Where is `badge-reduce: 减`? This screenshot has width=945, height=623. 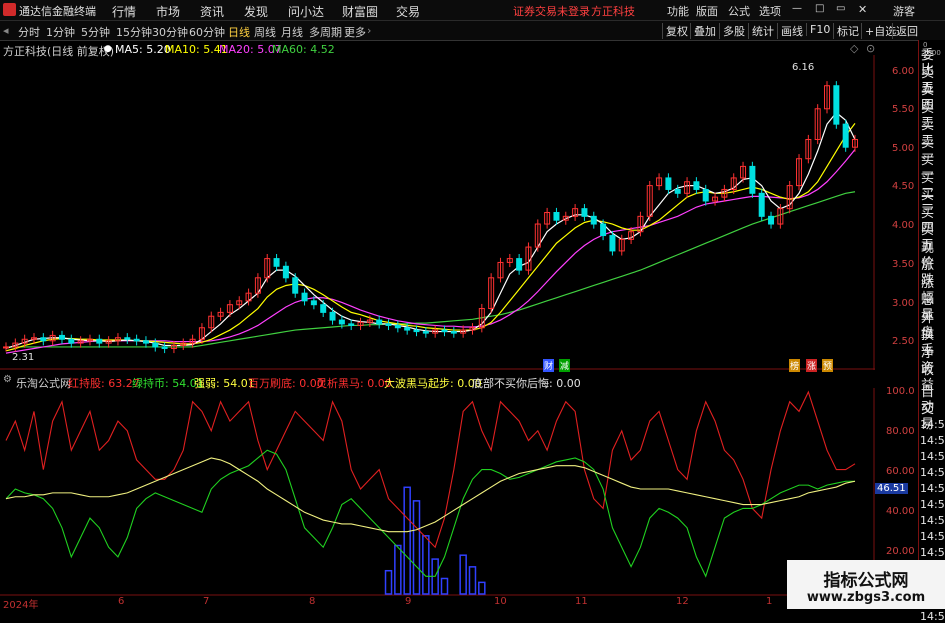
badge-reduce: 减 is located at coordinates (565, 365).